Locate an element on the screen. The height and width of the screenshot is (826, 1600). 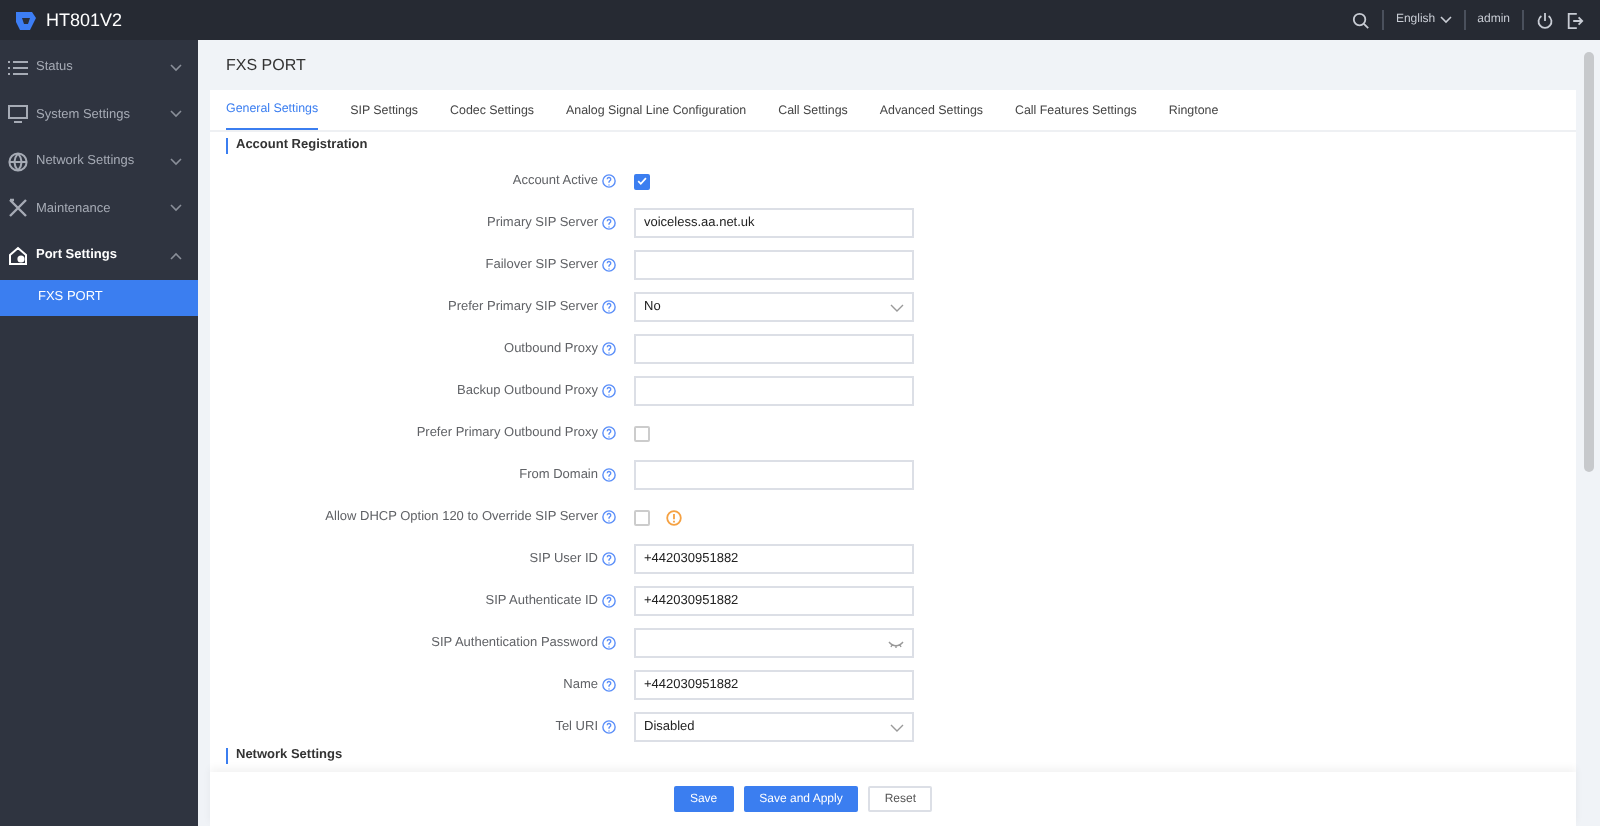
house-icon is located at coordinates (18, 255).